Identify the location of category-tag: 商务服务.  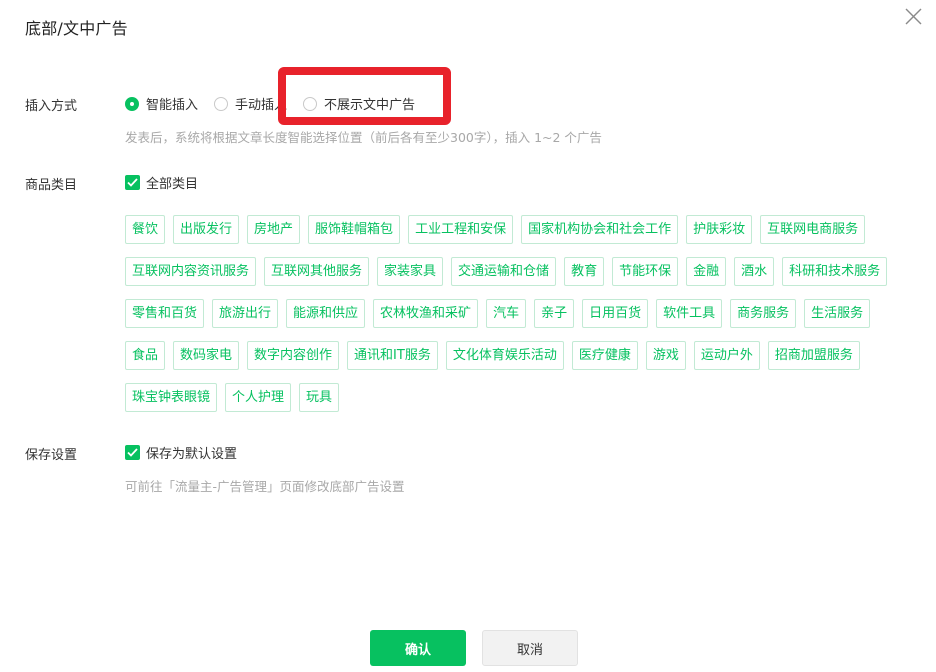
(763, 313).